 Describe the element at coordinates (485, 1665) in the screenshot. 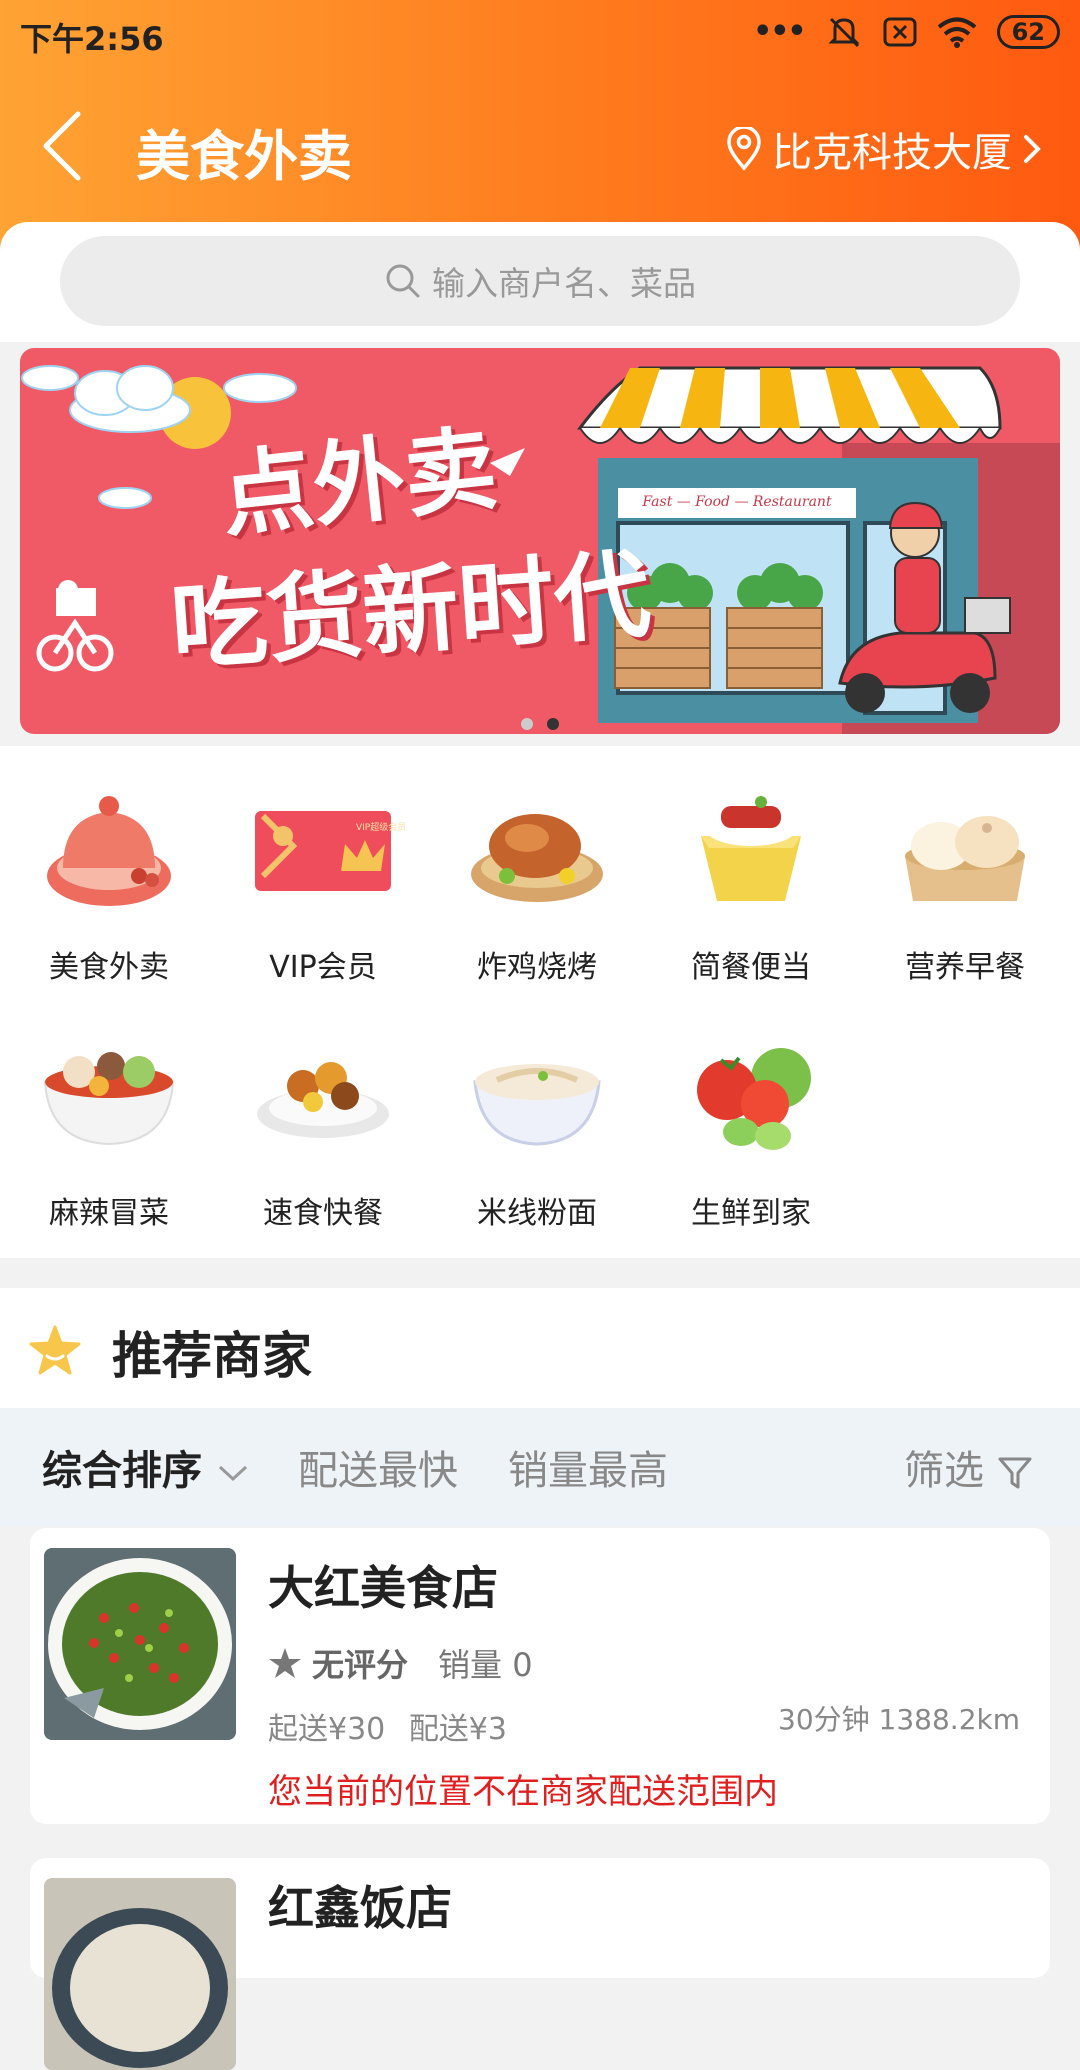

I see `sales-text: 销量 0` at that location.